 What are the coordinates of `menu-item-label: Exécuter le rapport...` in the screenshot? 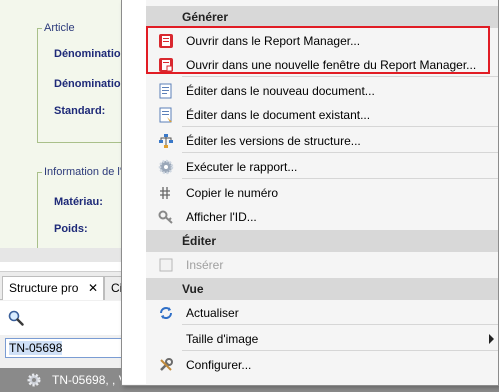 It's located at (242, 167).